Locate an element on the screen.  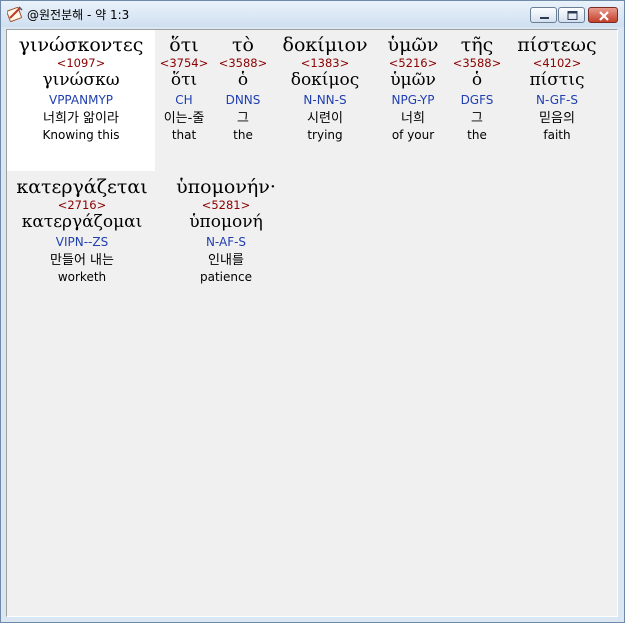
title-bar: @원전분해 - 약 1:3 is located at coordinates (312, 14).